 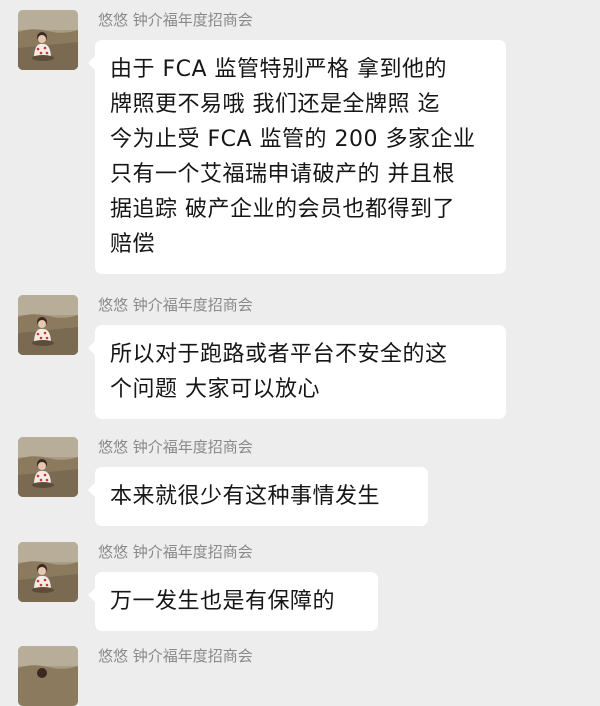 What do you see at coordinates (258, 496) in the screenshot?
I see `message-bubble: 本来就很少有这种事情发生` at bounding box center [258, 496].